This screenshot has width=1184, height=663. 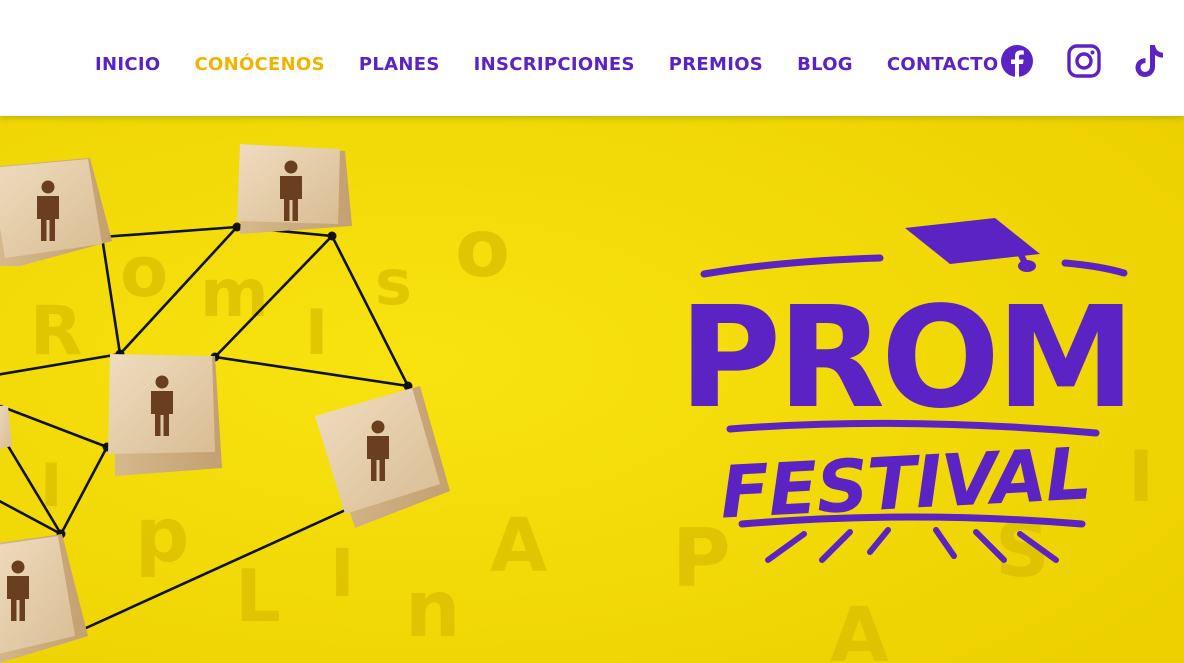 What do you see at coordinates (943, 65) in the screenshot?
I see `nav-item-contacto: CONTACTO` at bounding box center [943, 65].